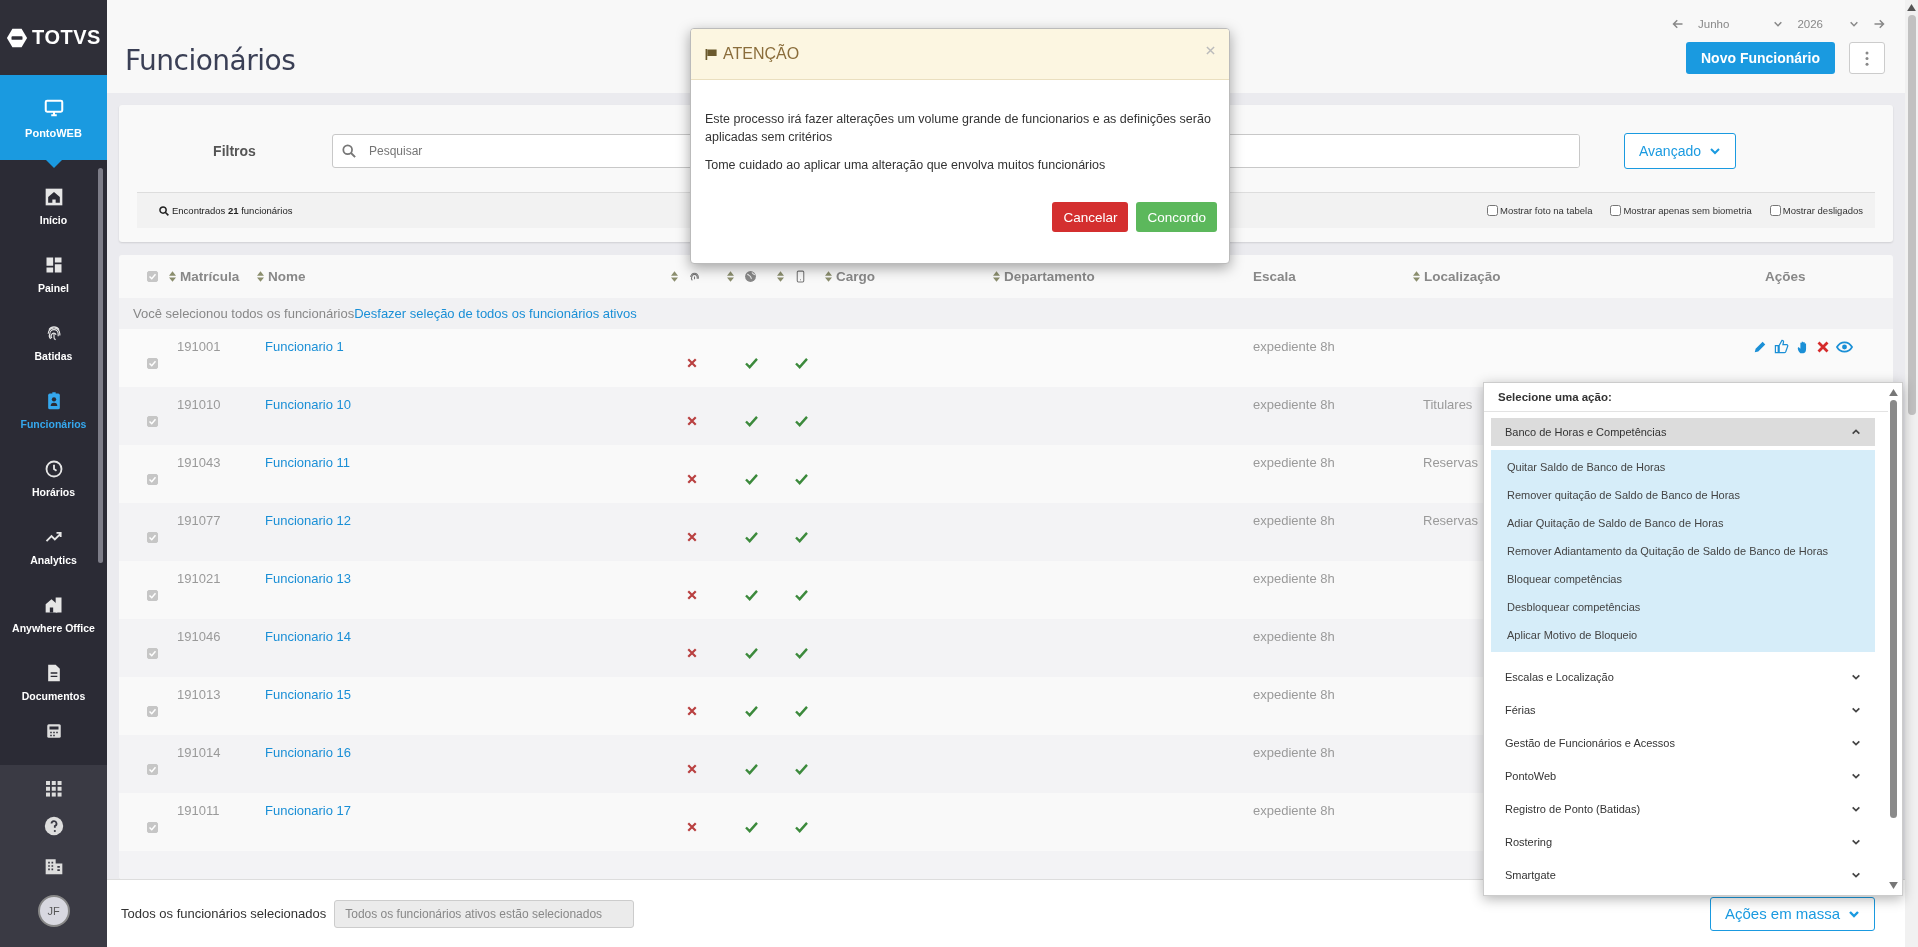 The height and width of the screenshot is (947, 1918). I want to click on menu-title: Selecione uma ação:, so click(1686, 397).